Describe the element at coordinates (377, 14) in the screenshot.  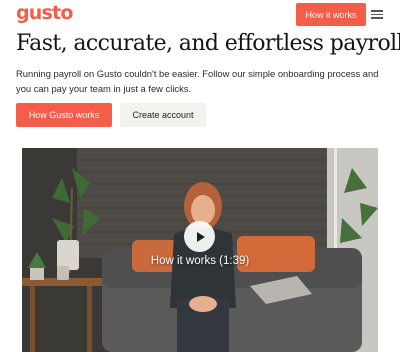
I see `hamburger-menu-icon` at that location.